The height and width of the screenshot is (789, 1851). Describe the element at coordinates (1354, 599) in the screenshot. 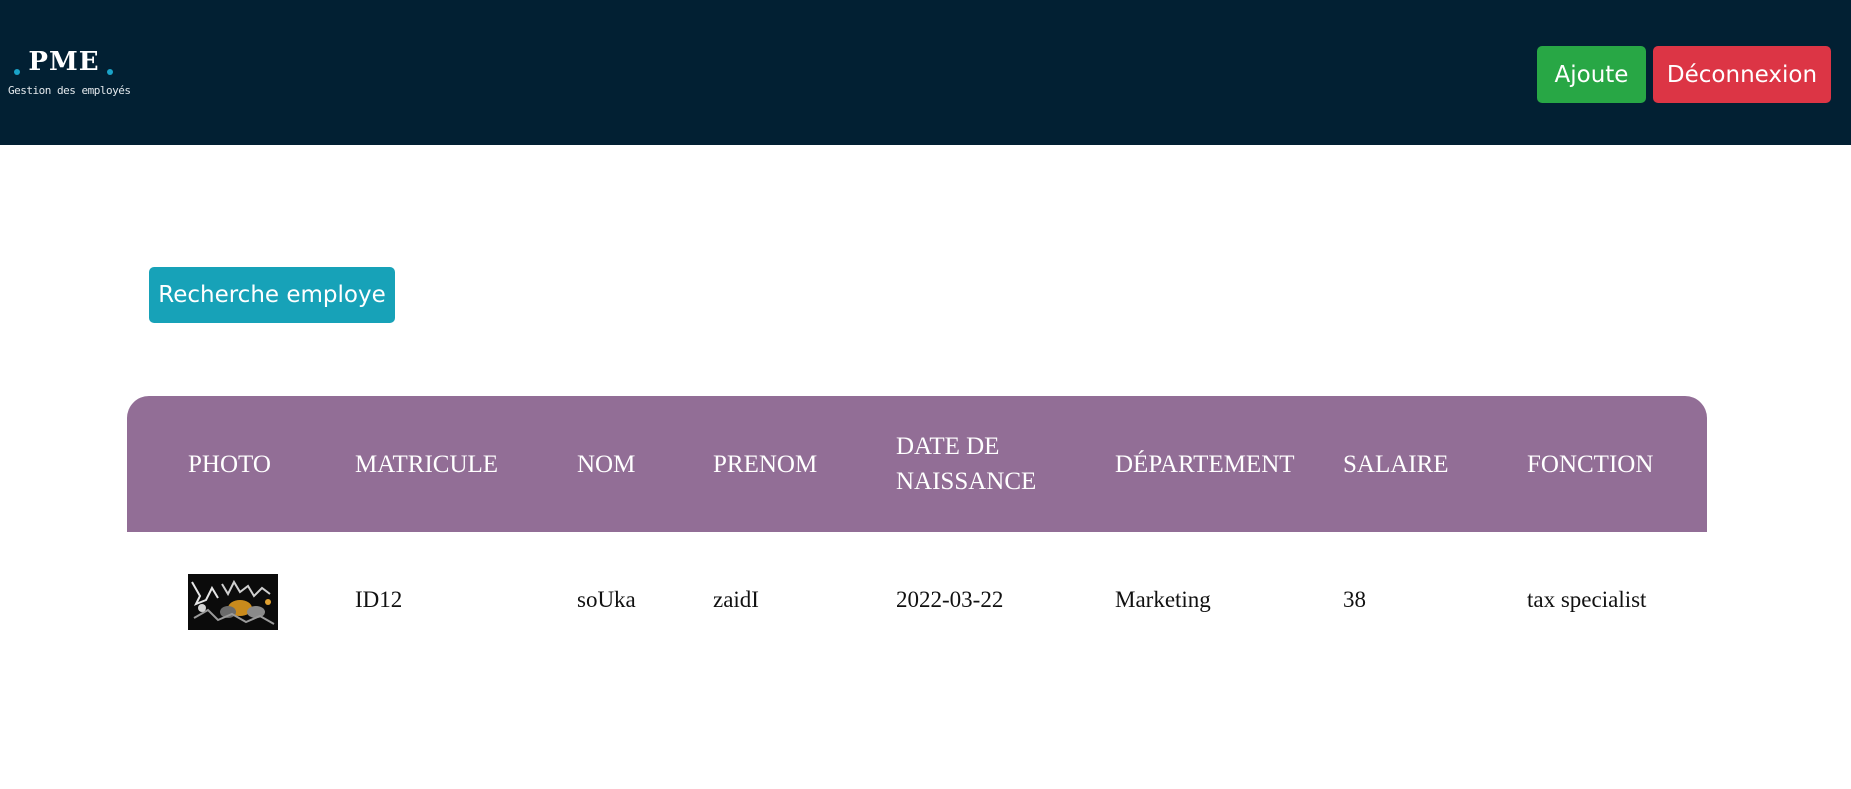

I see `cell-salaire: 38` at that location.